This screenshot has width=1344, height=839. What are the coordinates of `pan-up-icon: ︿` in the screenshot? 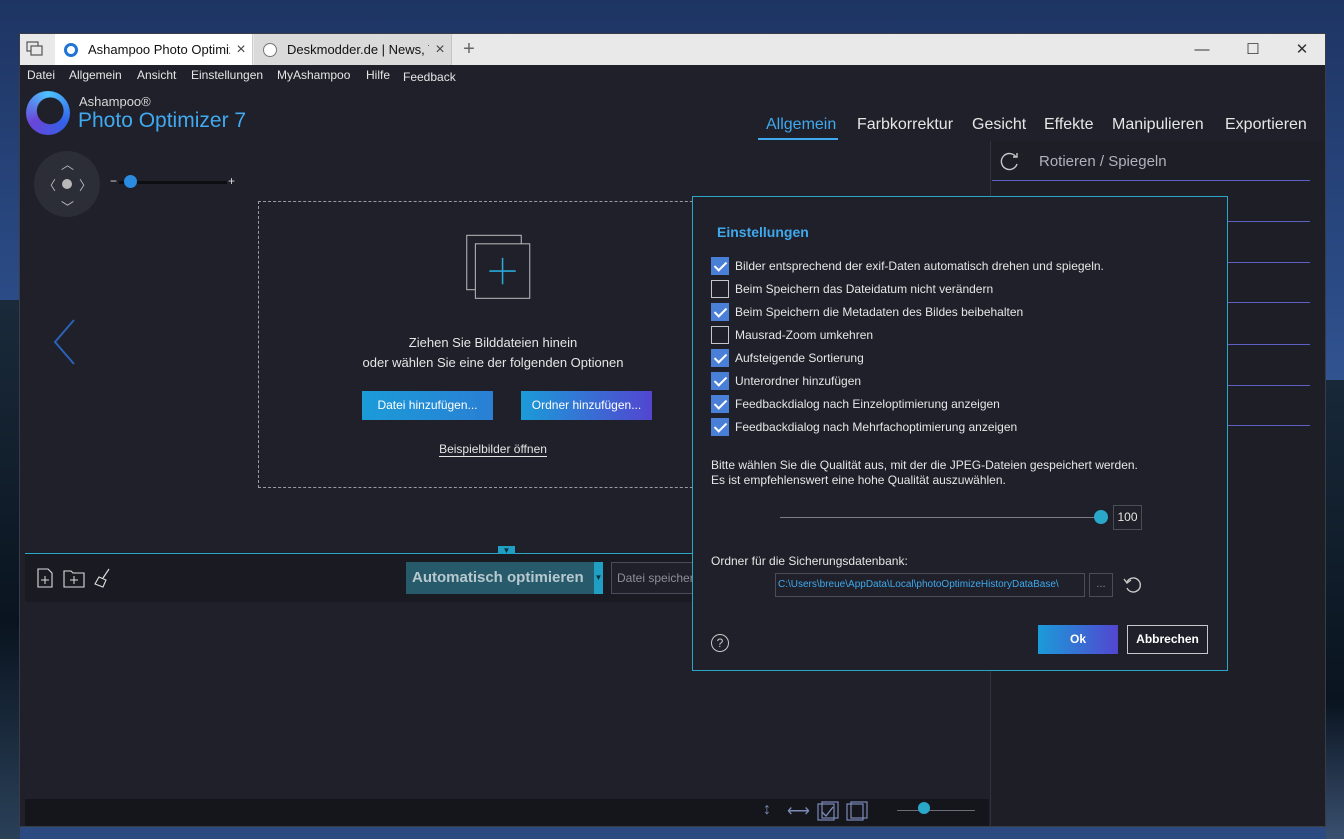 It's located at (67, 163).